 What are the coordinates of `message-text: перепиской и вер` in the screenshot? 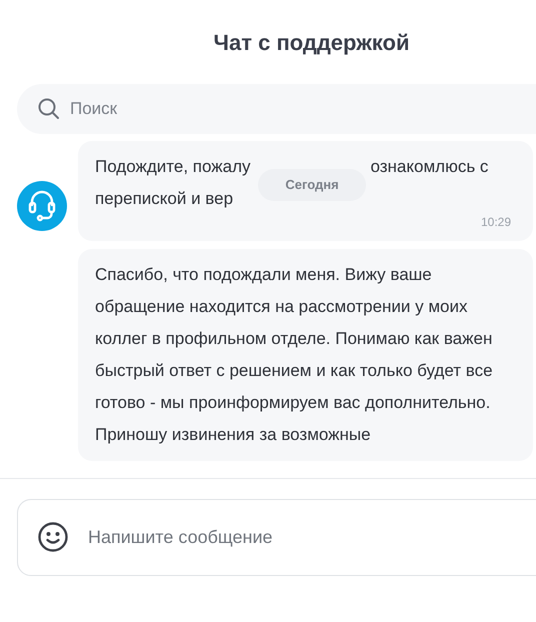 It's located at (164, 199).